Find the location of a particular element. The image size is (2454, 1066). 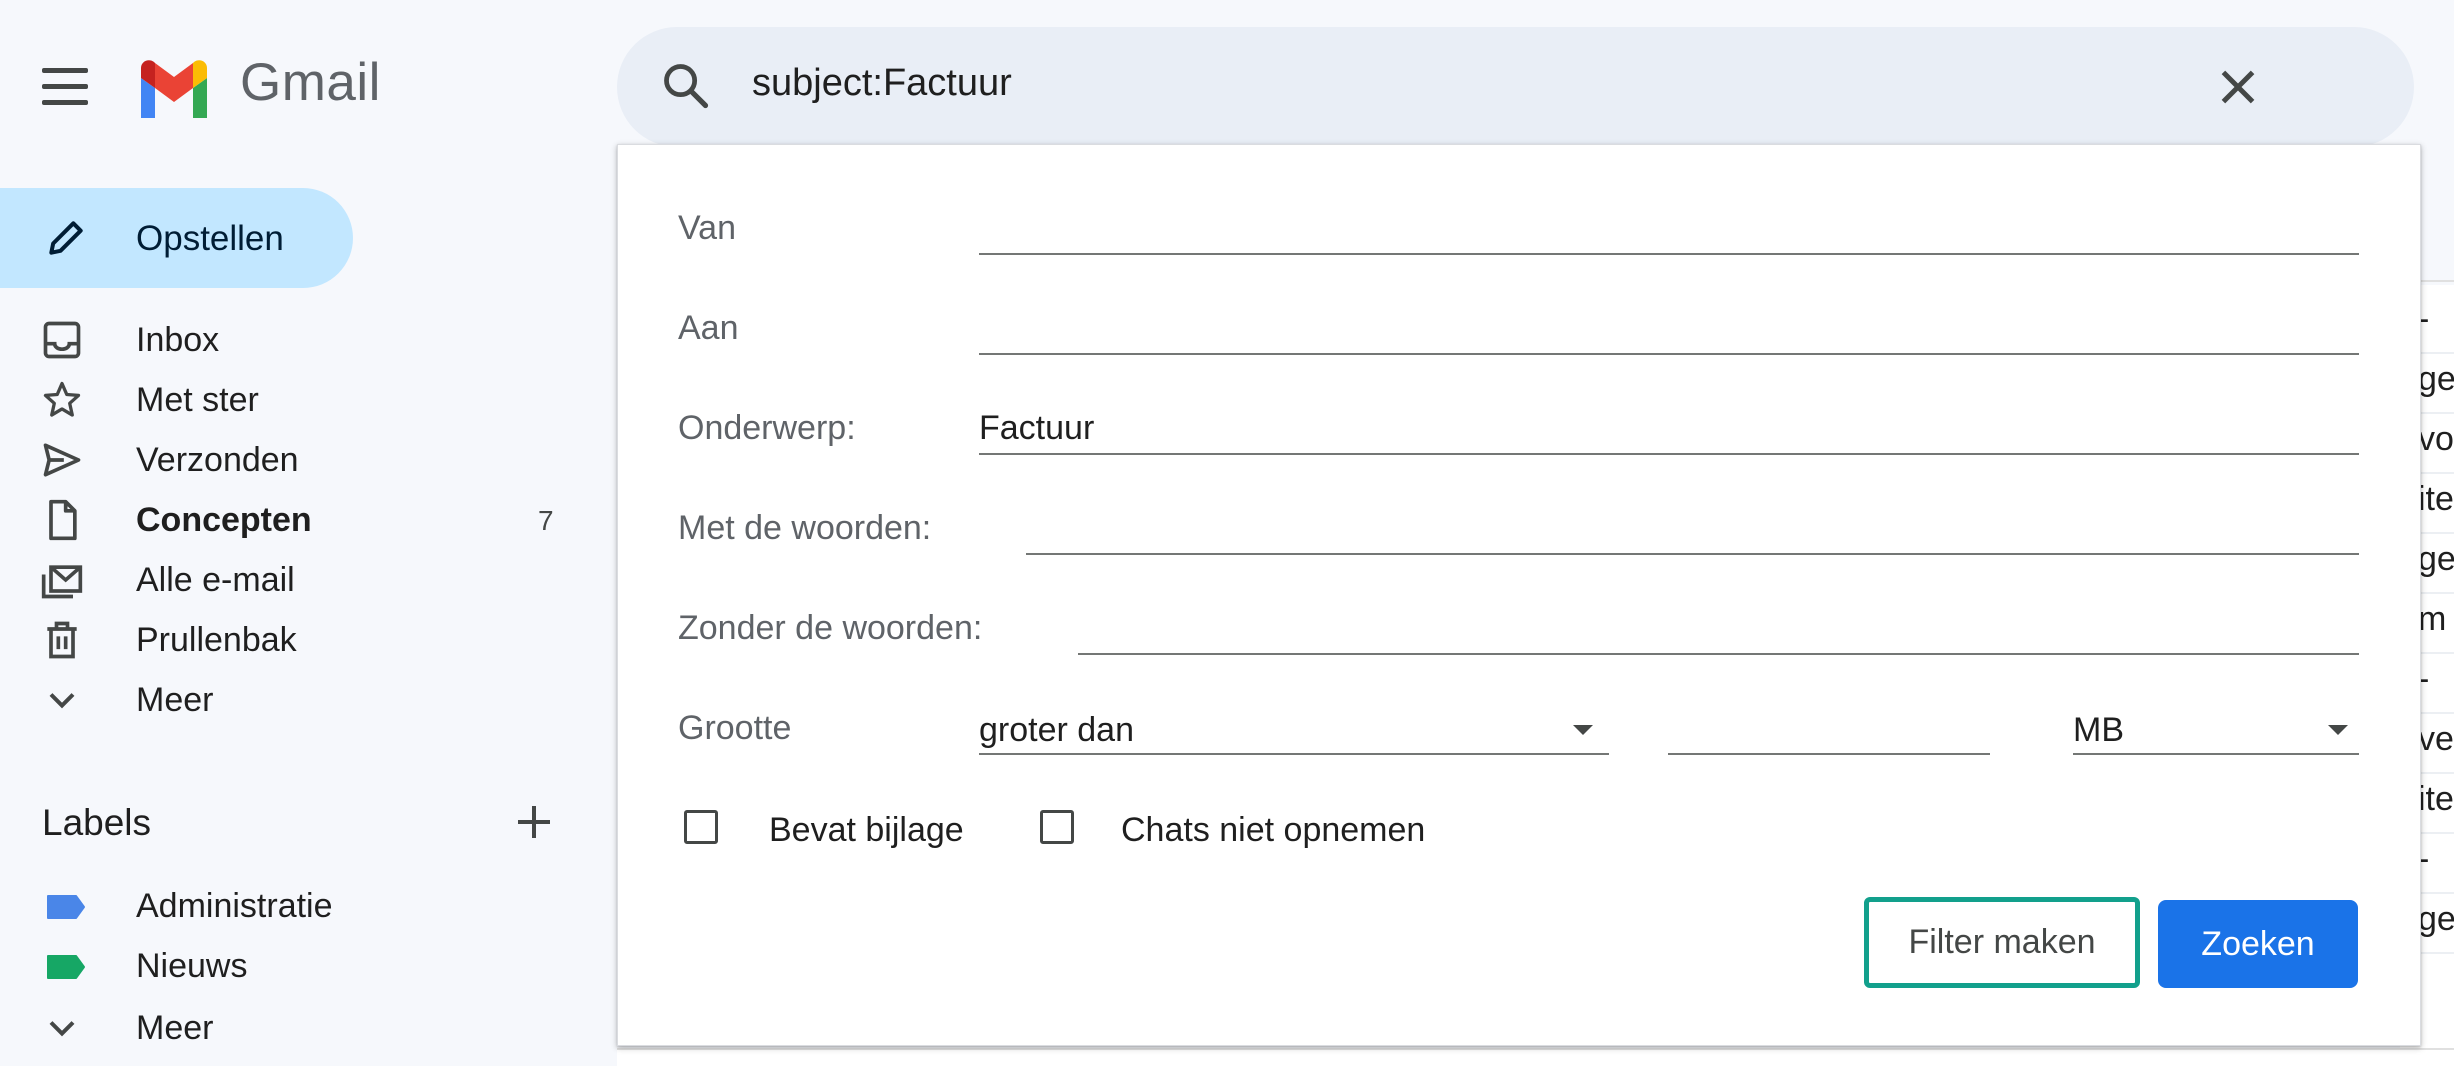

labels-heading: Labels is located at coordinates (97, 822).